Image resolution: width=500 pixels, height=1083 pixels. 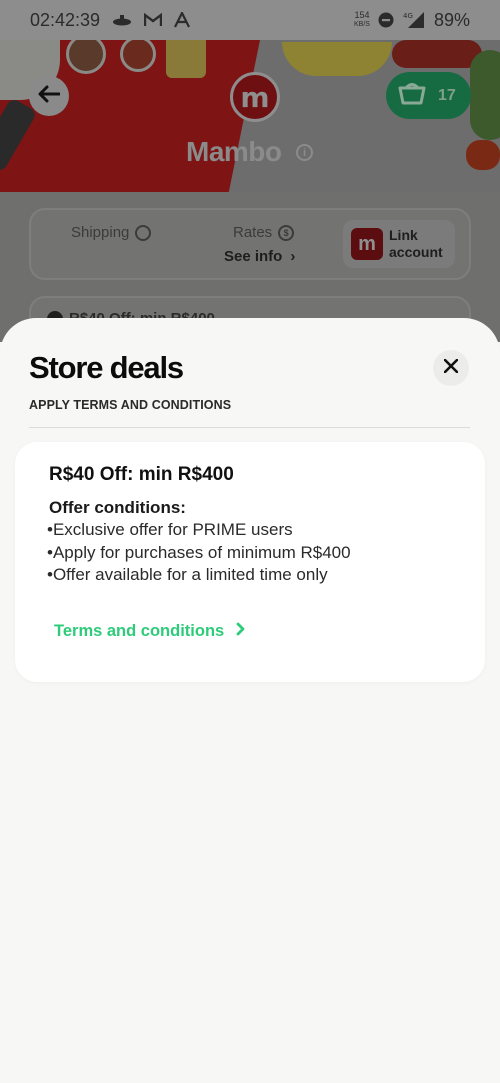 I want to click on signal-icon: 4G, so click(x=414, y=20).